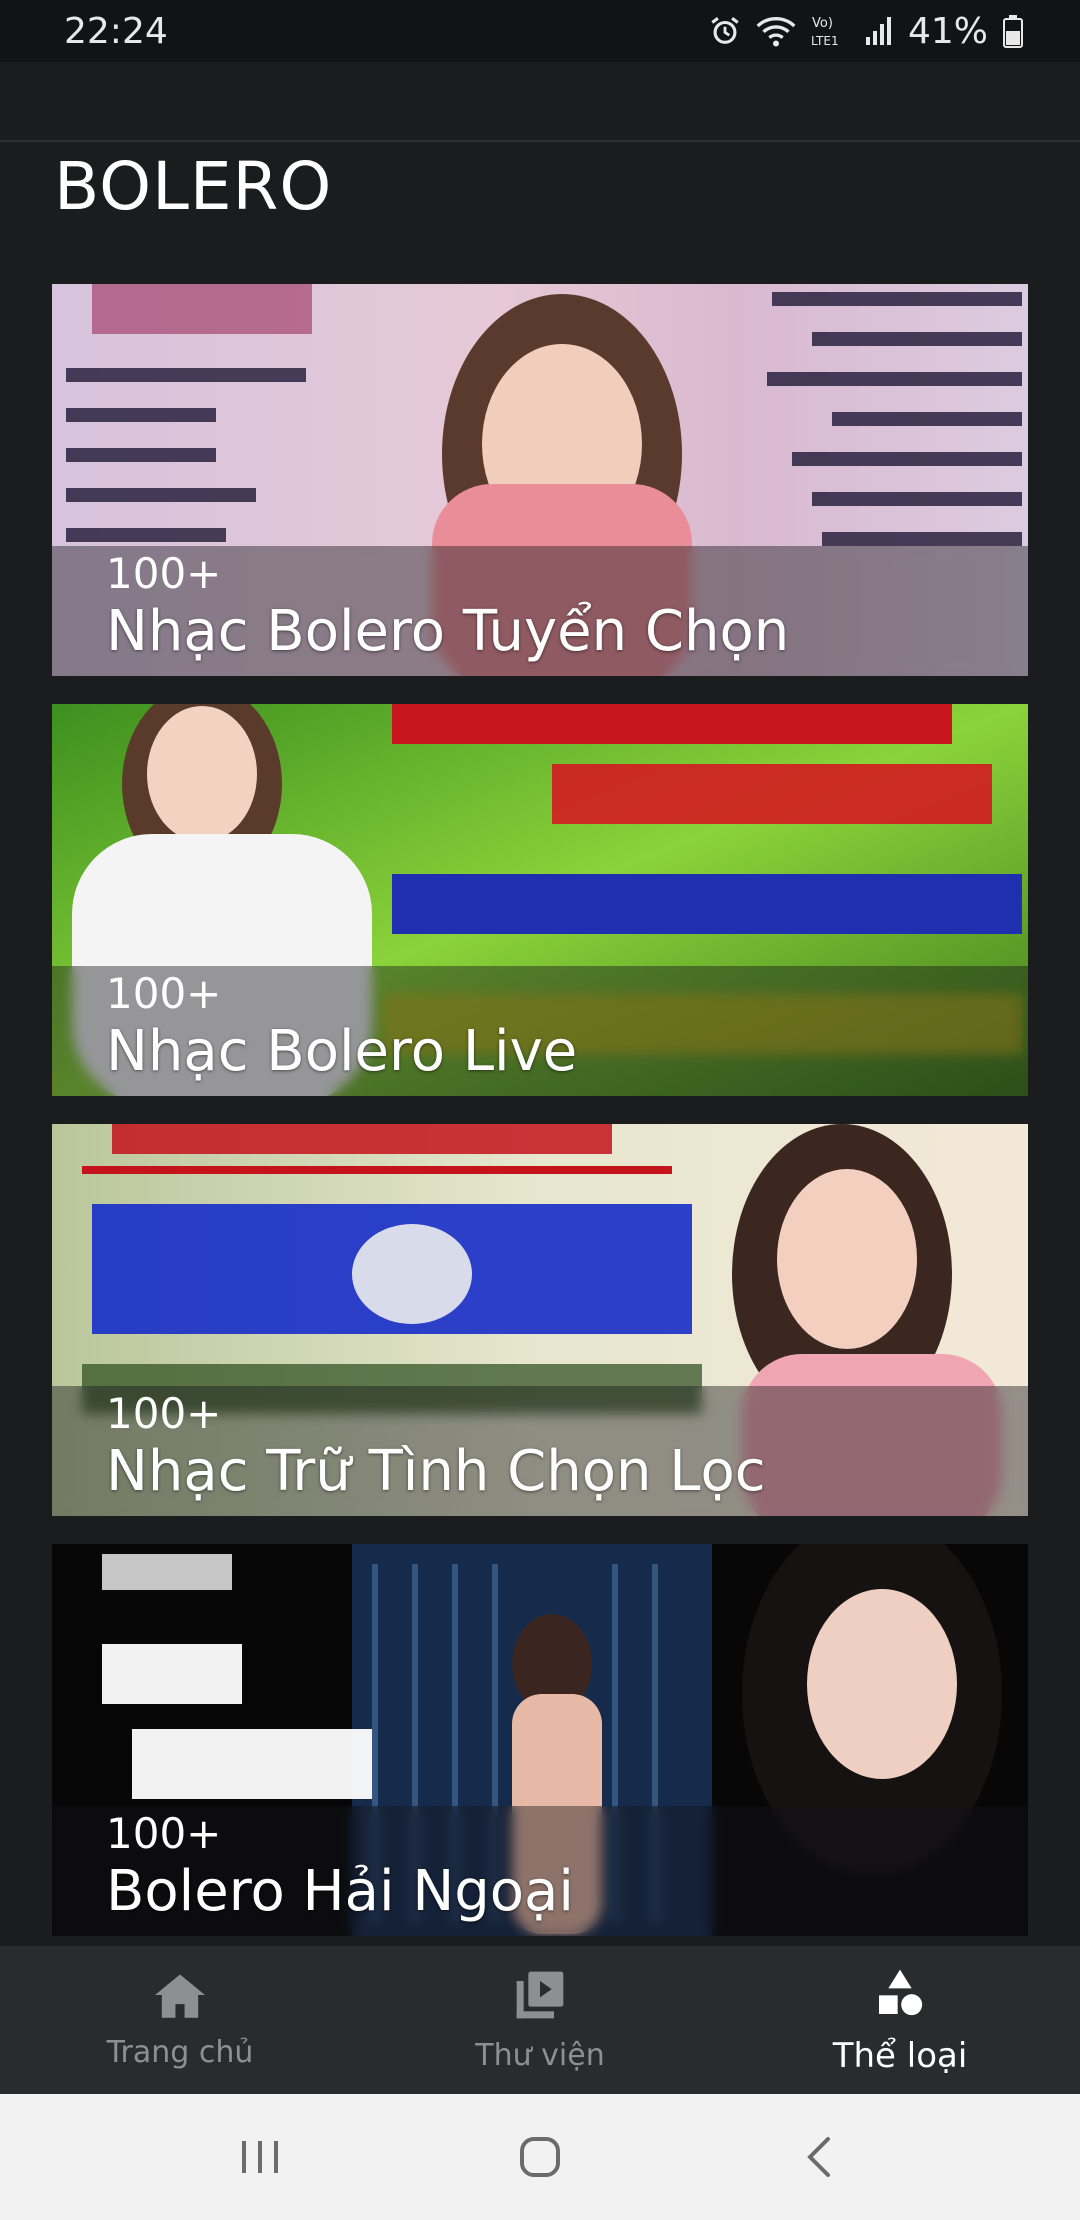 This screenshot has width=1080, height=2220. I want to click on page-title: BOLERO, so click(193, 186).